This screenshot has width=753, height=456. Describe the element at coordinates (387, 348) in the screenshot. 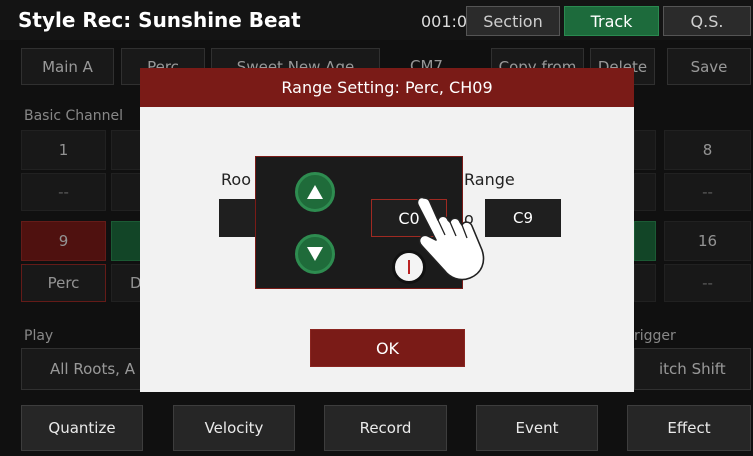

I see `ok-button: OK` at that location.